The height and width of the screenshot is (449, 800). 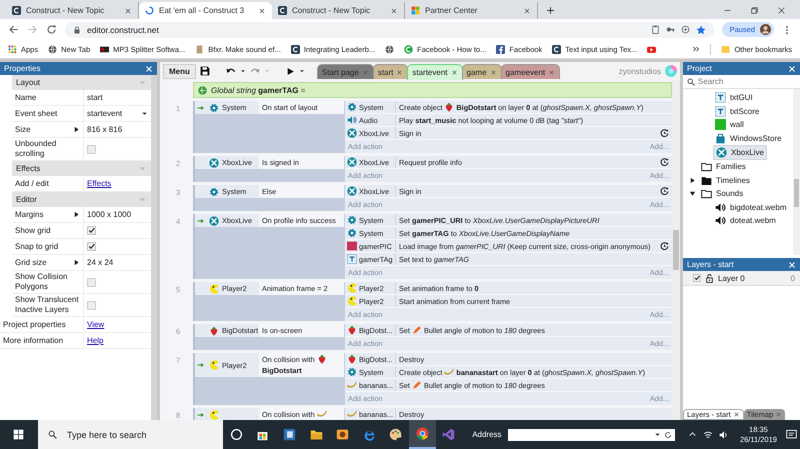 I want to click on property-link: Effects, so click(x=99, y=183).